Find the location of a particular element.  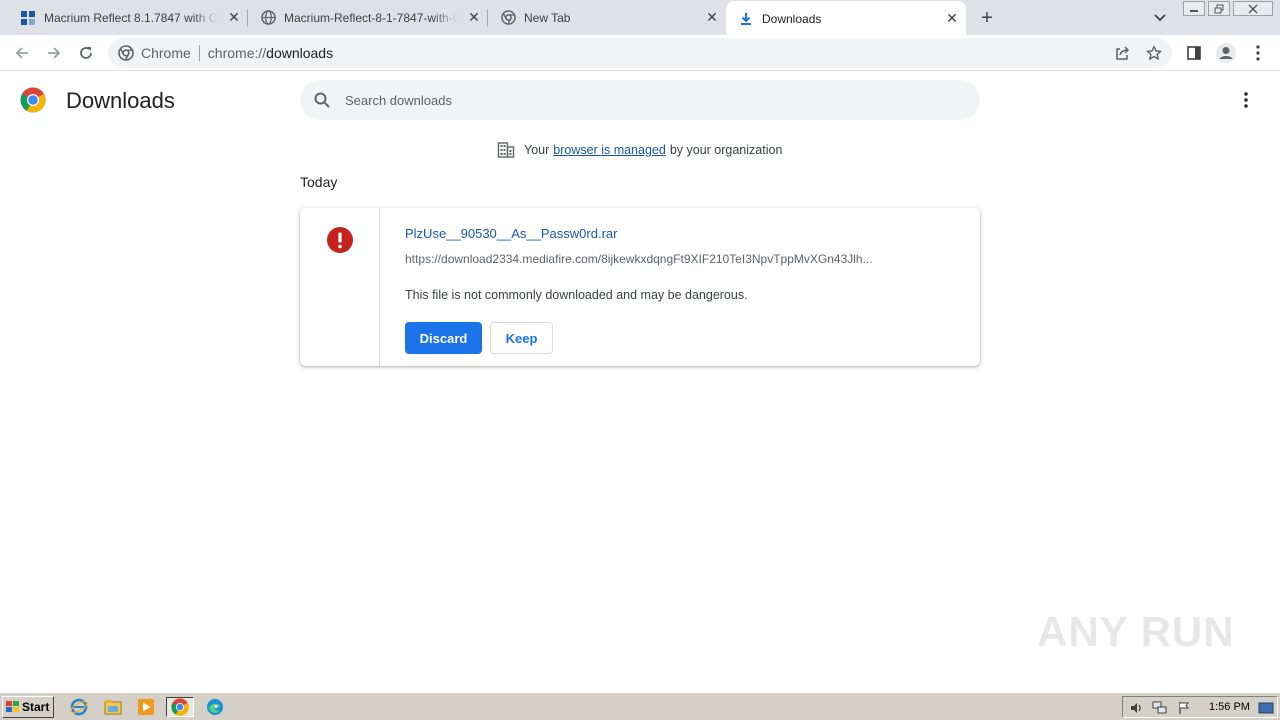

browser-toolbar: Chrome chrome://downloads is located at coordinates (640, 53).